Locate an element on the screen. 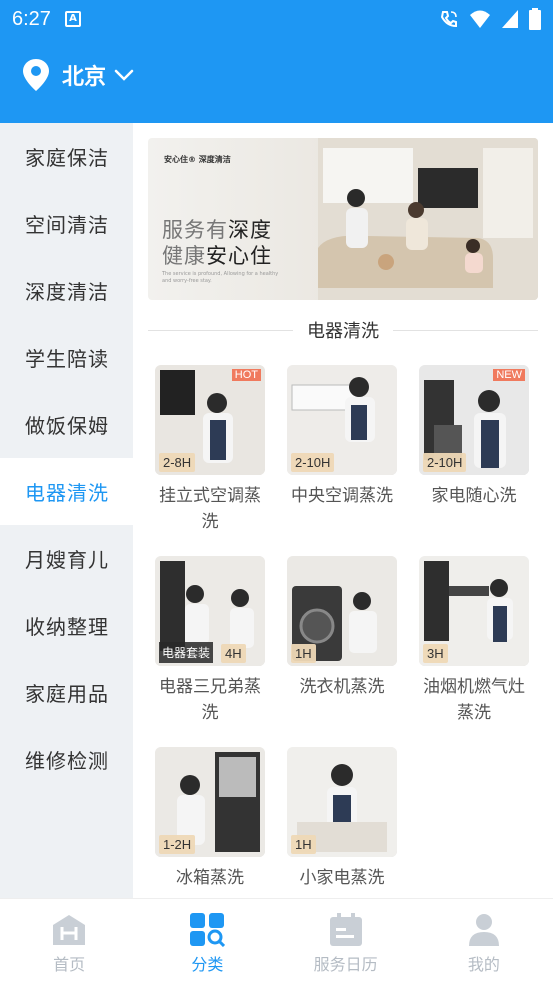  sidebar-item-home-cleaning: 家庭保洁 is located at coordinates (66, 156).